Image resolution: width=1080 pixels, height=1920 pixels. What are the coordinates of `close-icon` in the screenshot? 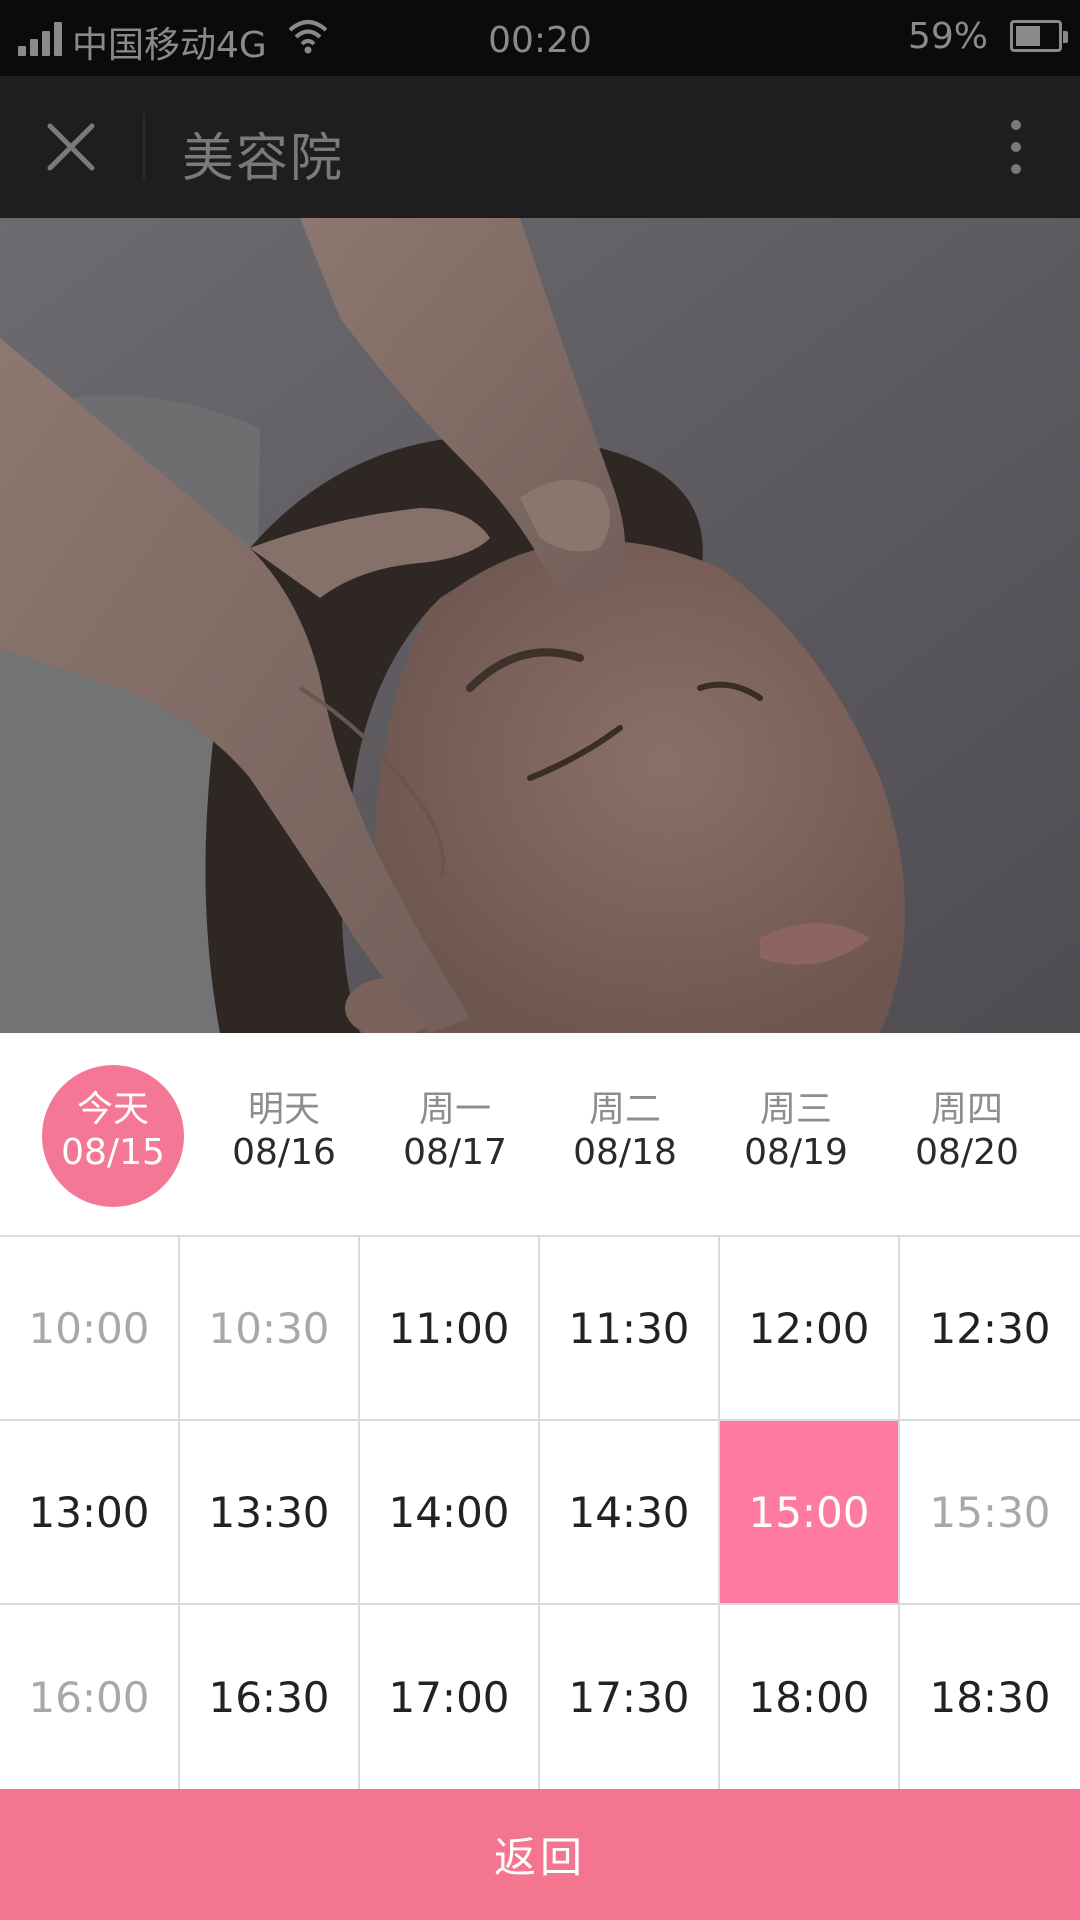 It's located at (71, 147).